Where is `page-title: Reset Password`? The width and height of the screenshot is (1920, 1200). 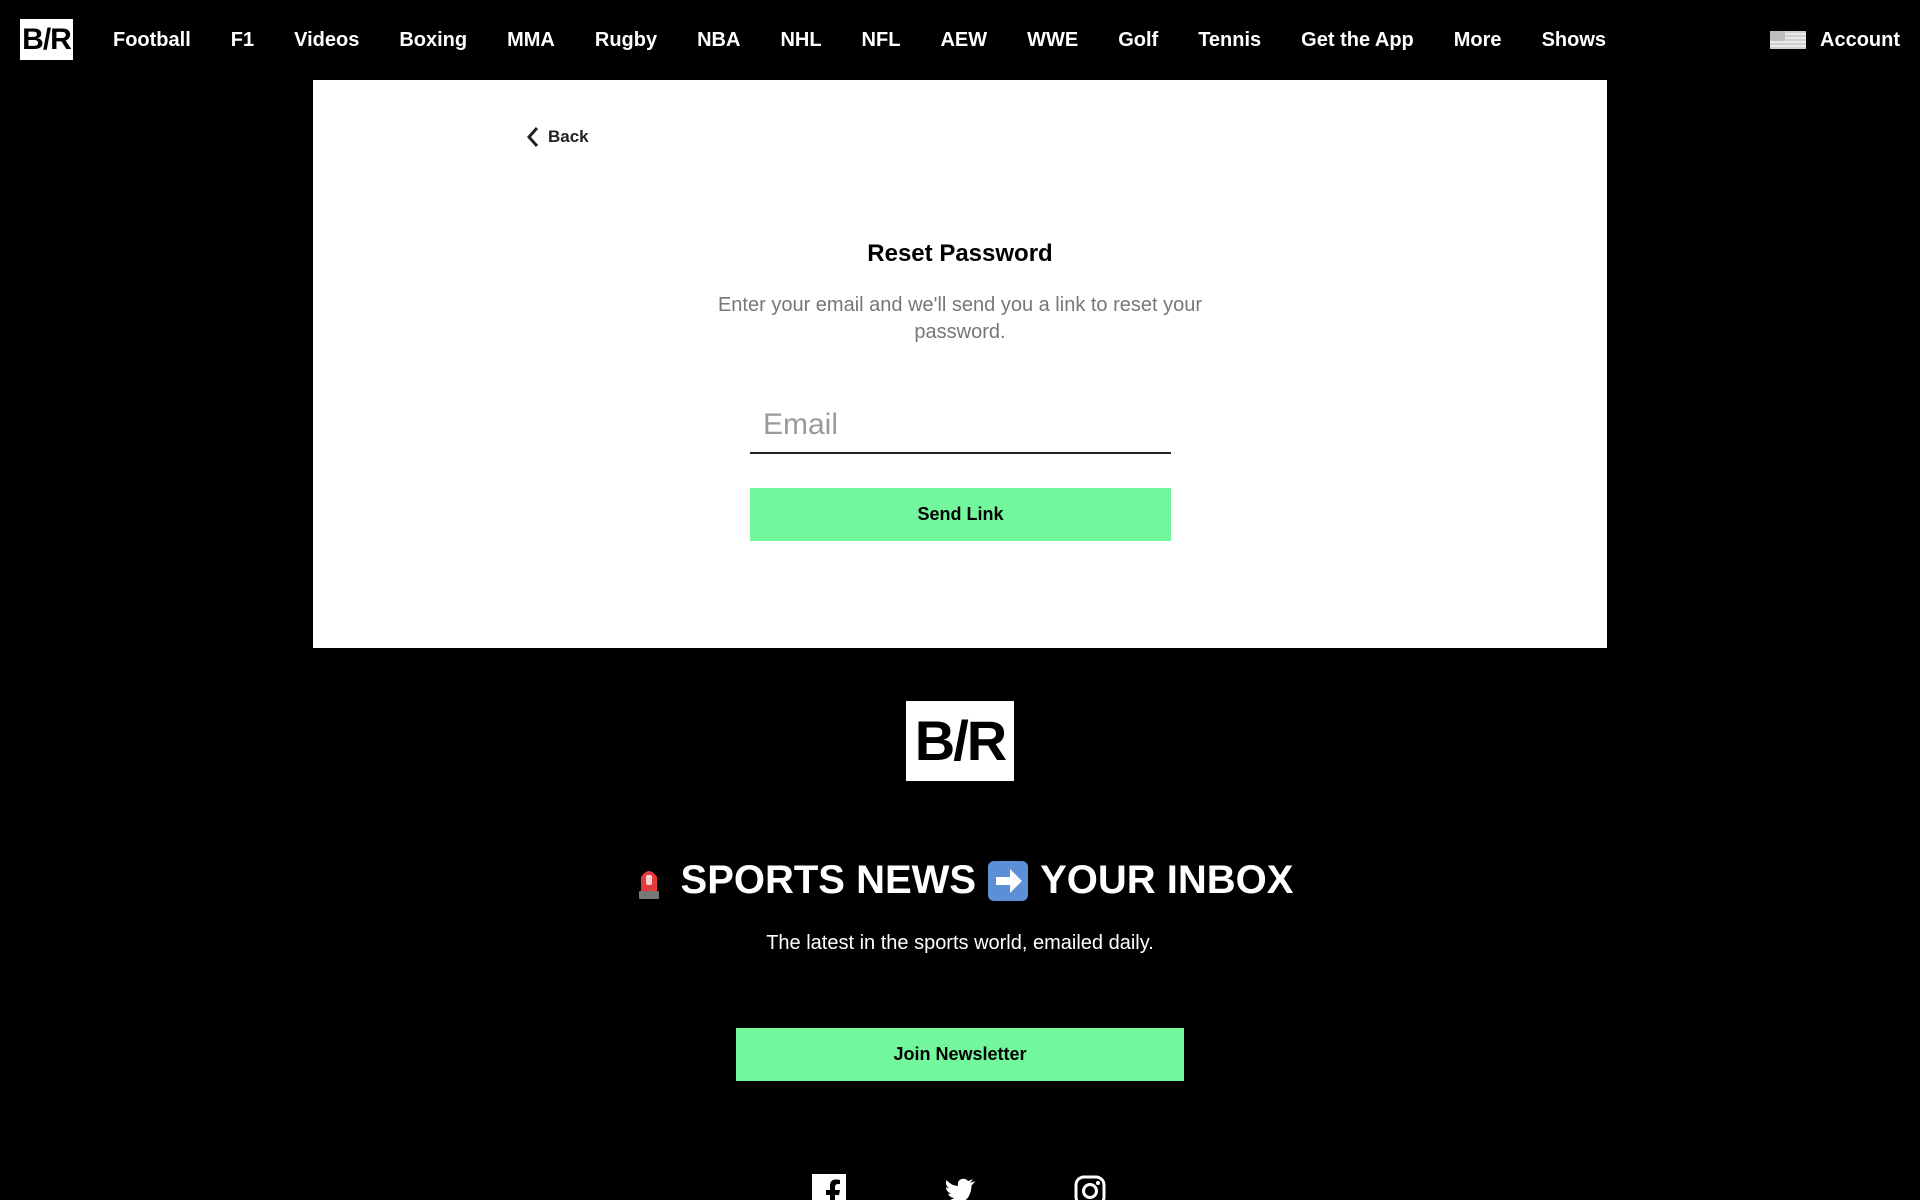
page-title: Reset Password is located at coordinates (960, 253).